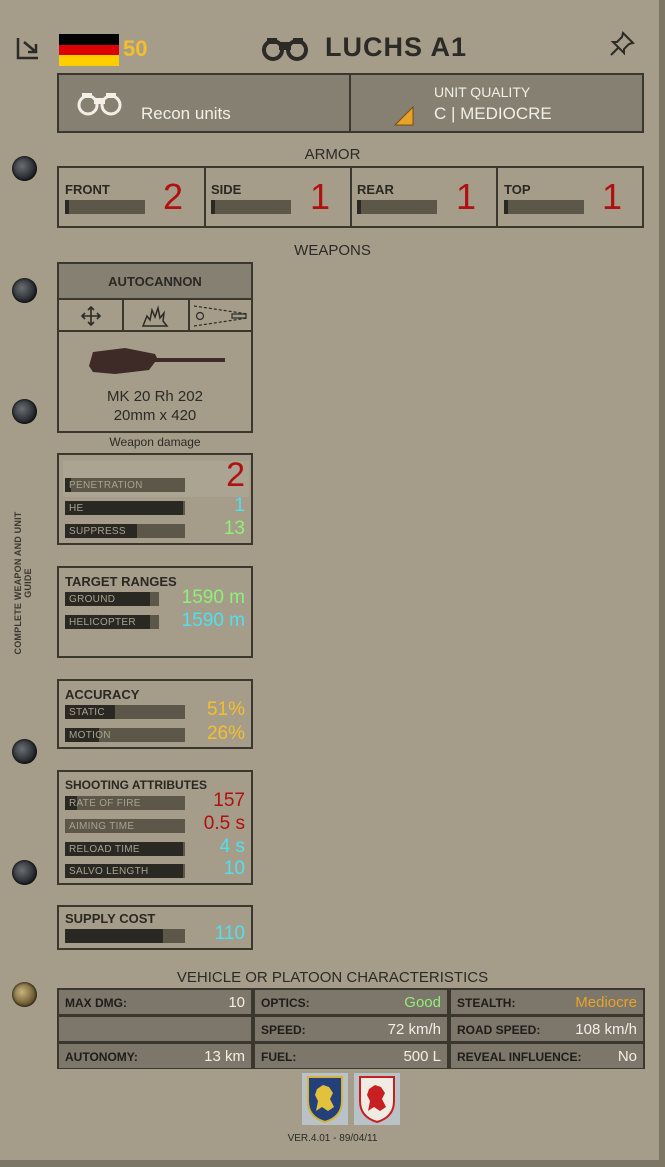 This screenshot has height=1167, width=665. What do you see at coordinates (125, 849) in the screenshot?
I see `reload-time-bar: RELOAD TIME` at bounding box center [125, 849].